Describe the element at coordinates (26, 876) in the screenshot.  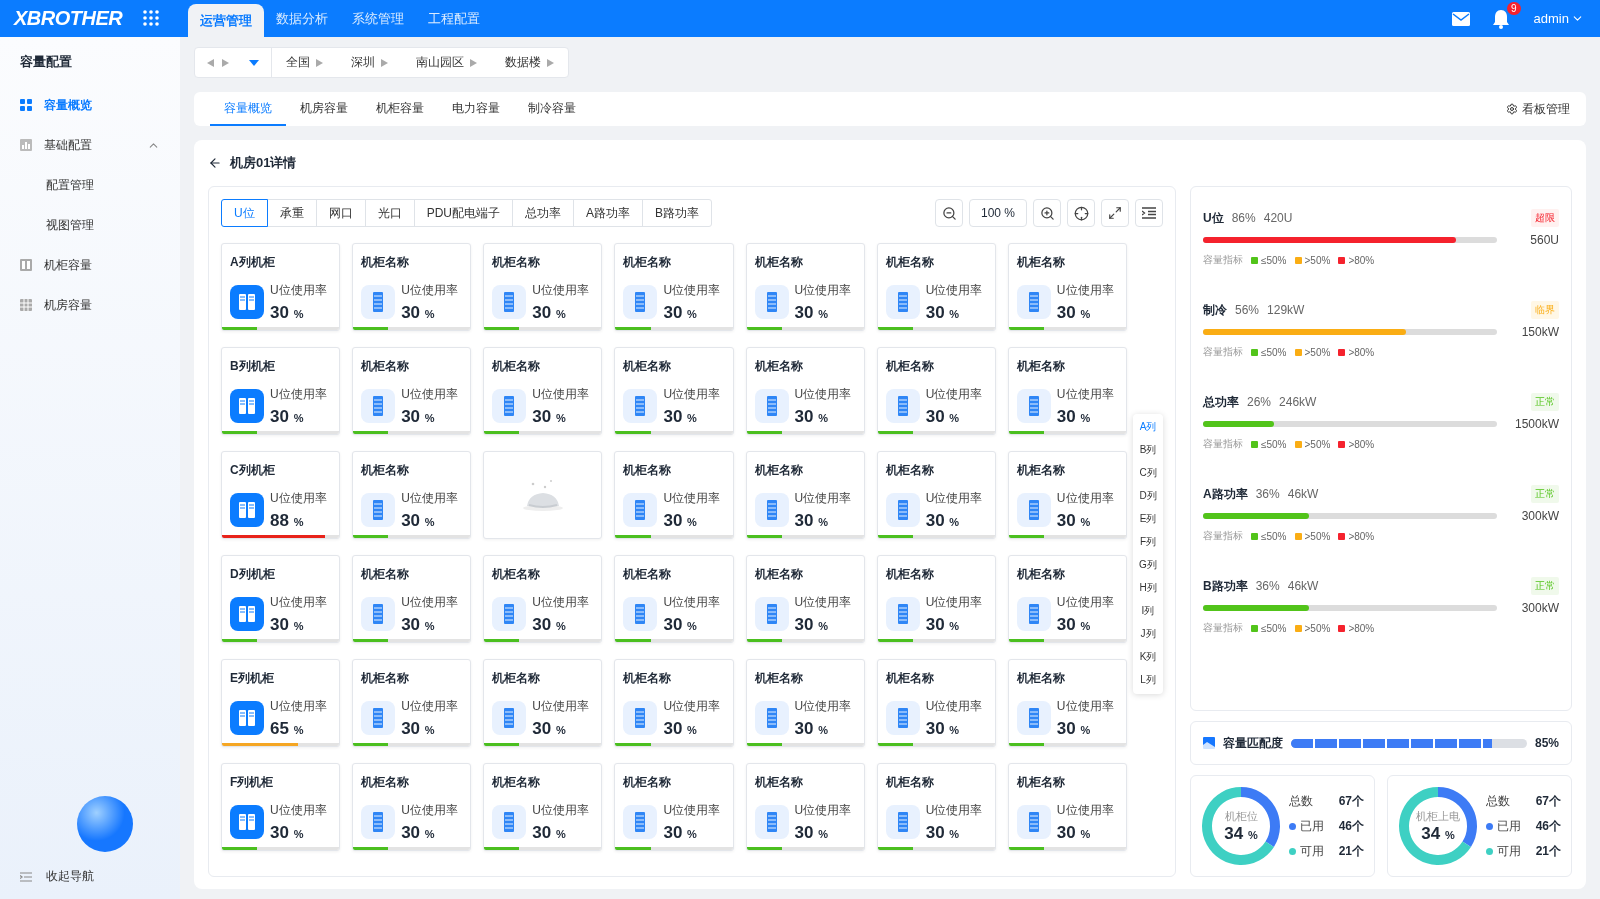
I see `menu-icon` at that location.